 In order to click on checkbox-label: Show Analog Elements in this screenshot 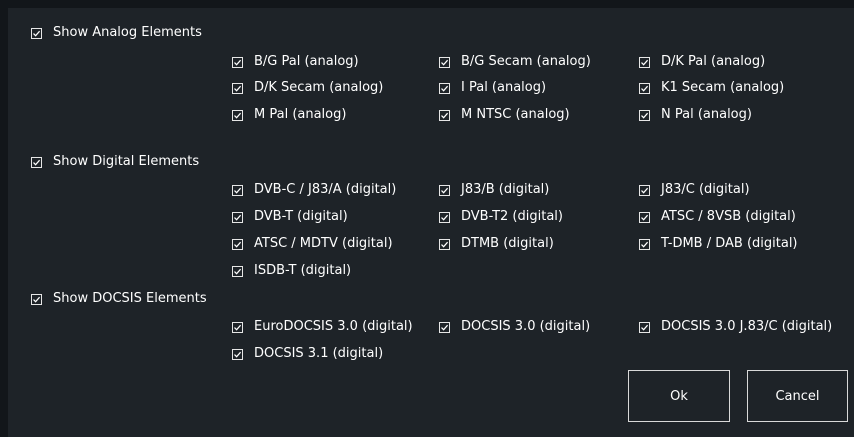, I will do `click(127, 32)`.